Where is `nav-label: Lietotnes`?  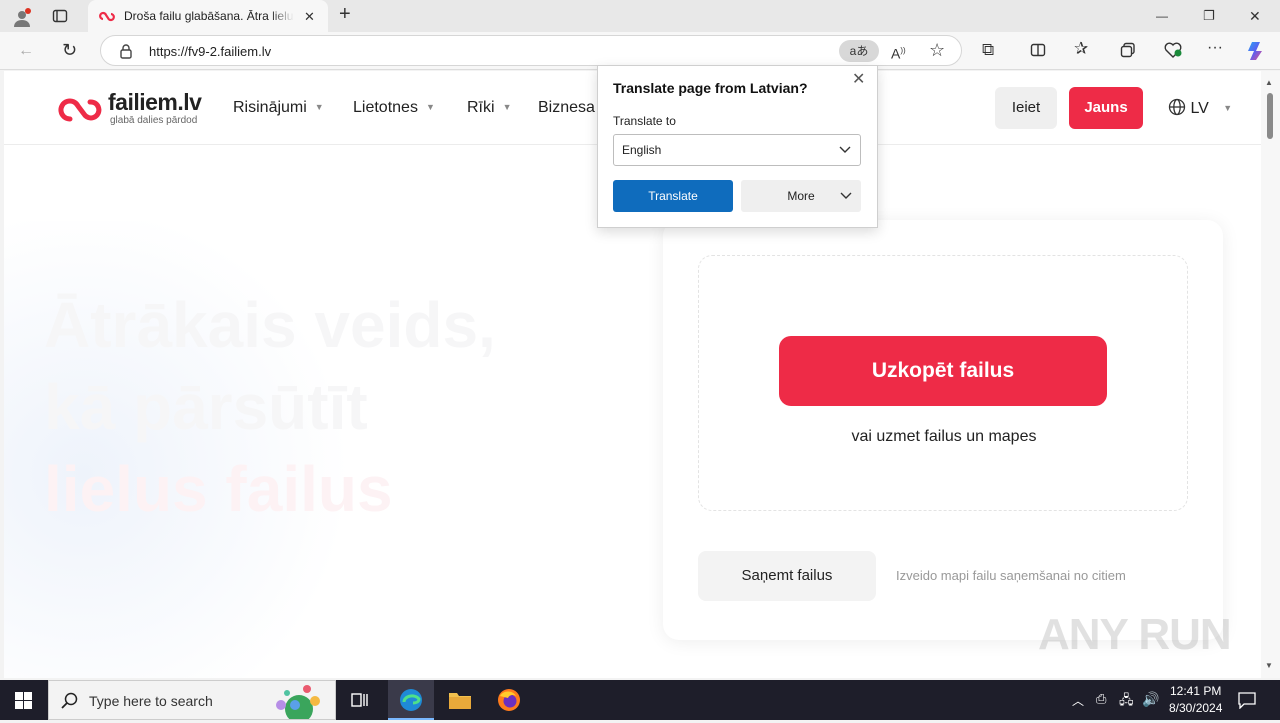 nav-label: Lietotnes is located at coordinates (385, 107).